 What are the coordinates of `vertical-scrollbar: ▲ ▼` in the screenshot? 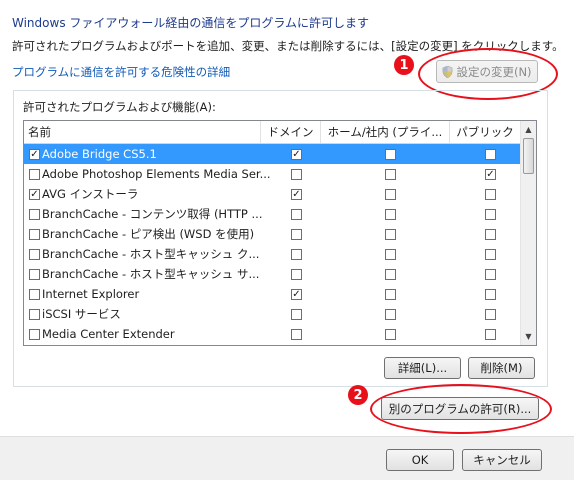 It's located at (528, 233).